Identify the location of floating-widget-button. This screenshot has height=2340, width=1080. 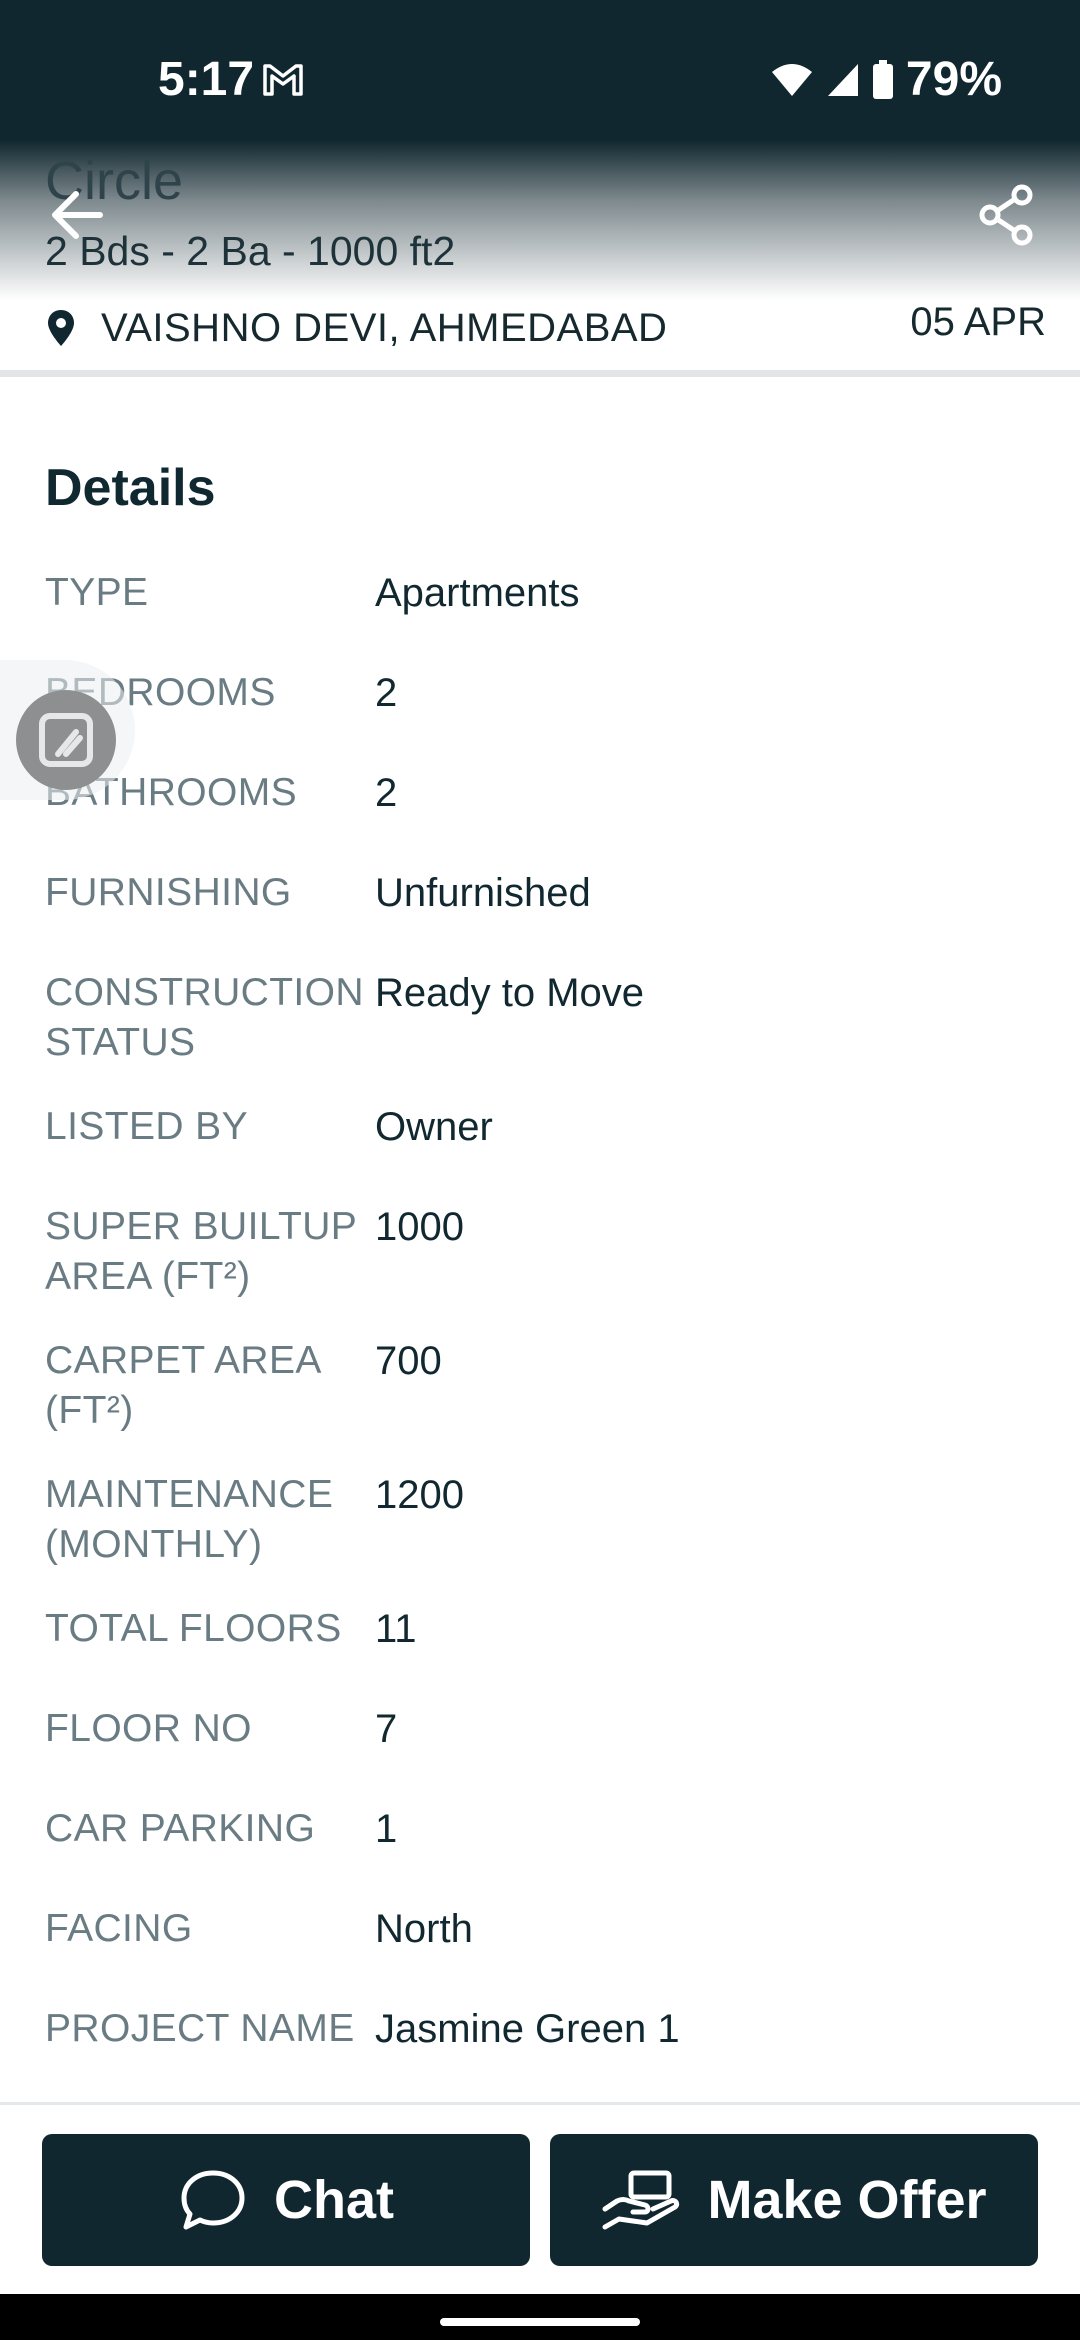
(66, 740).